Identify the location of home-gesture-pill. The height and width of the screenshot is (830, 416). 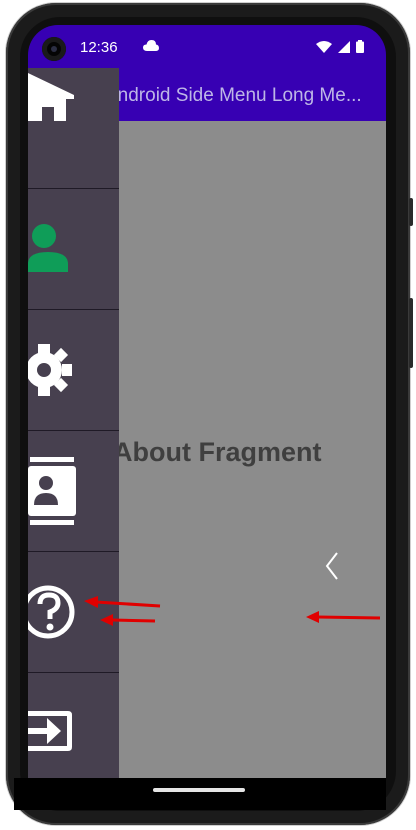
(199, 790).